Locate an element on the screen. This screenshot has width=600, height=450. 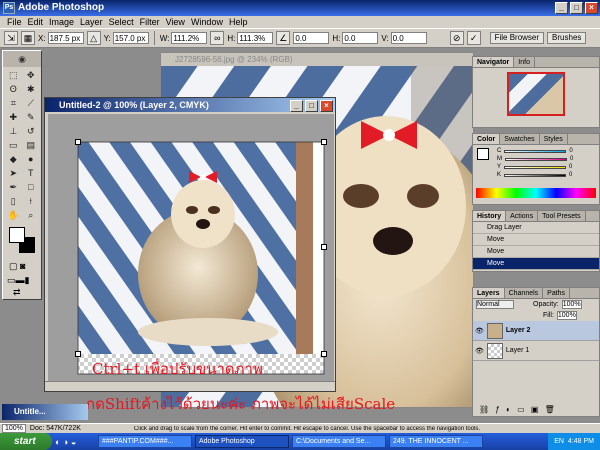
doc-maximize-button: □ is located at coordinates (311, 106).